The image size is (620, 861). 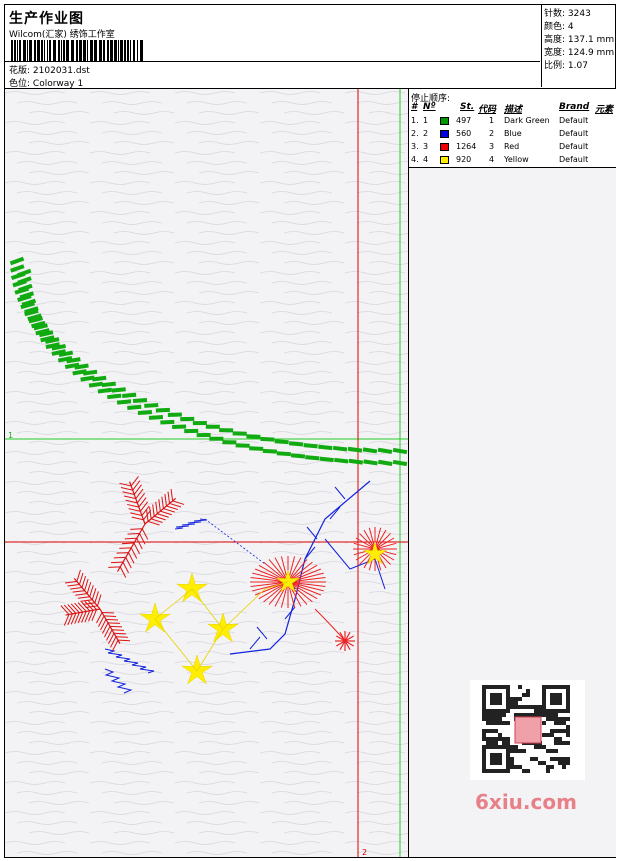 I want to click on design-value: 2102031.dst, so click(x=61, y=71).